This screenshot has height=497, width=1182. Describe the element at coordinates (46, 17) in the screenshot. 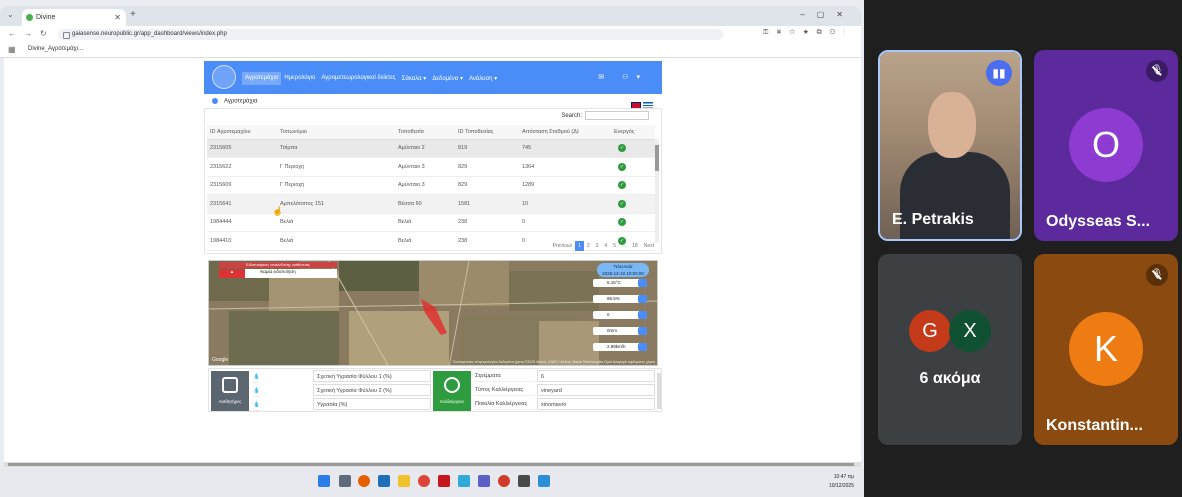

I see `tab-title: Divine` at that location.